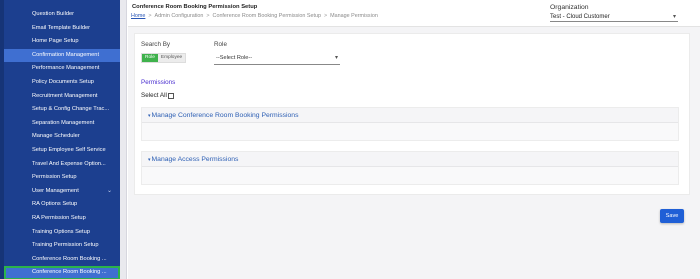  Describe the element at coordinates (66, 68) in the screenshot. I see `sidebar-item-label: Performance Management` at that location.